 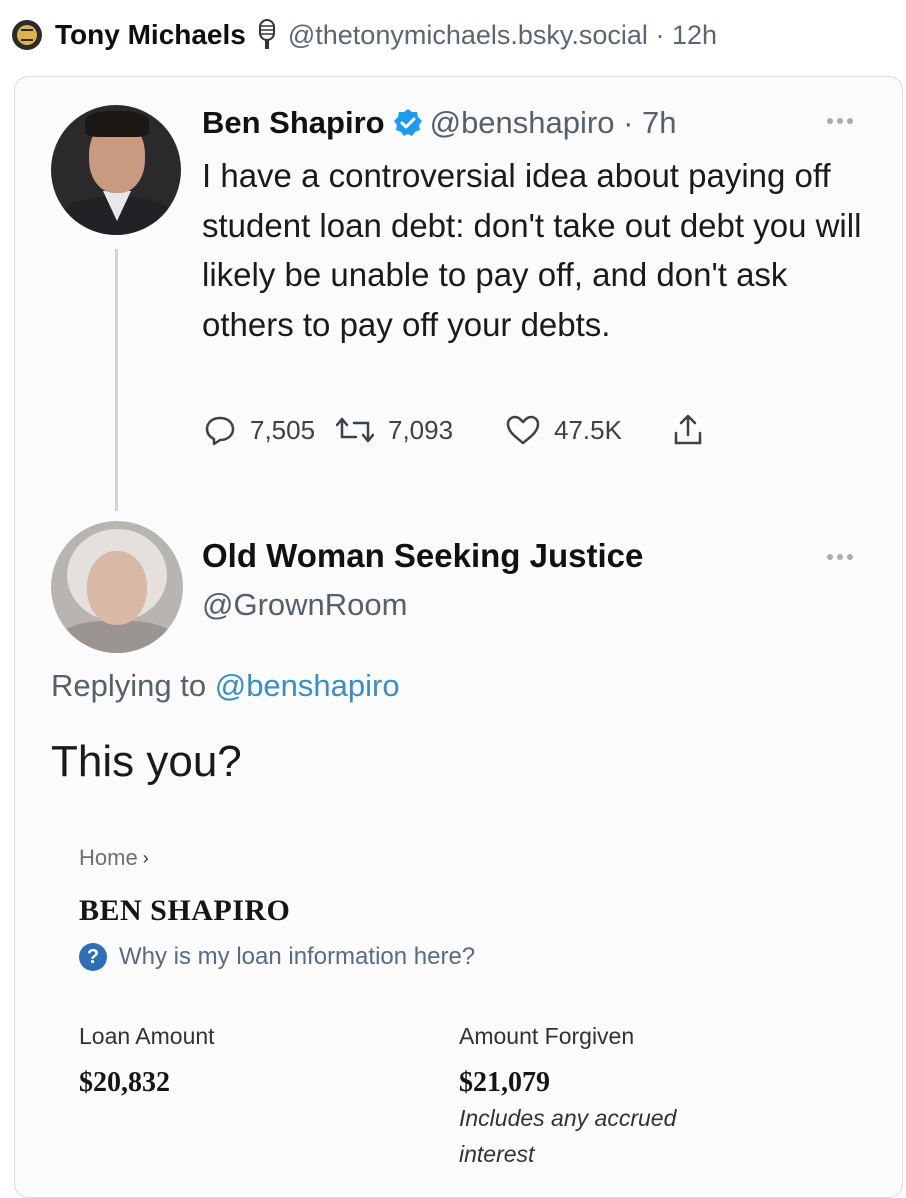 I want to click on post-age: 12h, so click(x=694, y=34).